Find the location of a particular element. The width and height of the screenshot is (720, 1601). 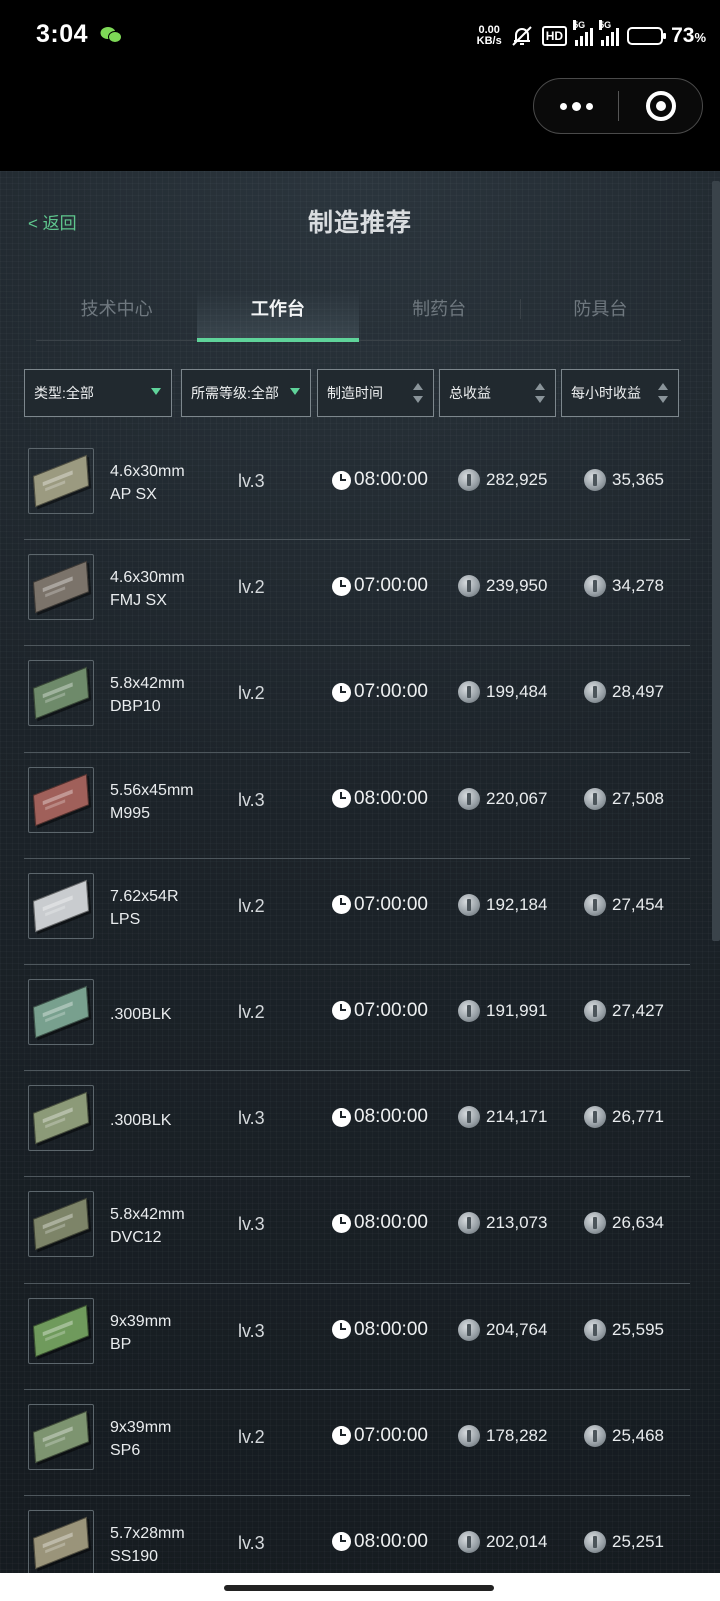

filter-bar: 类型:全部 所需等级:全部 制造时间 总收益 每小时收益 is located at coordinates (352, 393).